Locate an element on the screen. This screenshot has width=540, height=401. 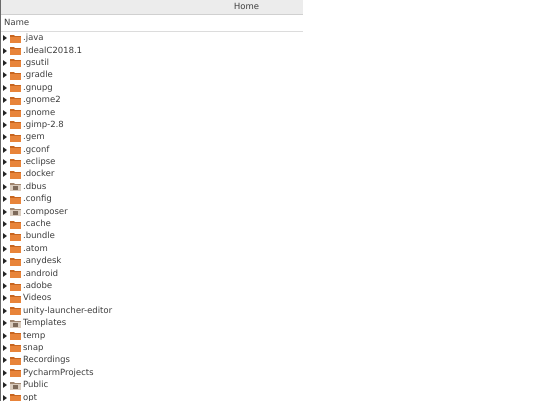
folder-name: .docker is located at coordinates (38, 174).